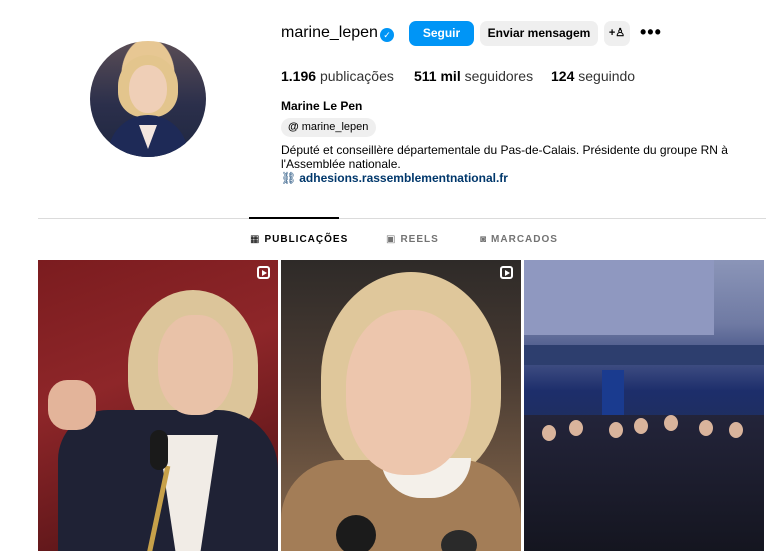  Describe the element at coordinates (563, 76) in the screenshot. I see `following-count-value: 124` at that location.